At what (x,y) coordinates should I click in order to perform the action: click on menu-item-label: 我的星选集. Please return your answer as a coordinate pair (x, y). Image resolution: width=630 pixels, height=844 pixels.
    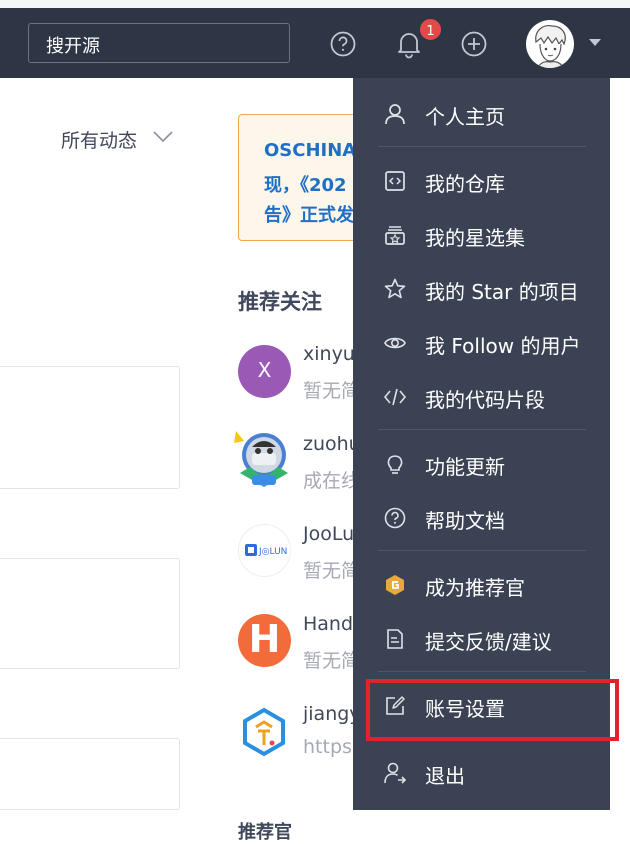
    Looking at the image, I should click on (475, 238).